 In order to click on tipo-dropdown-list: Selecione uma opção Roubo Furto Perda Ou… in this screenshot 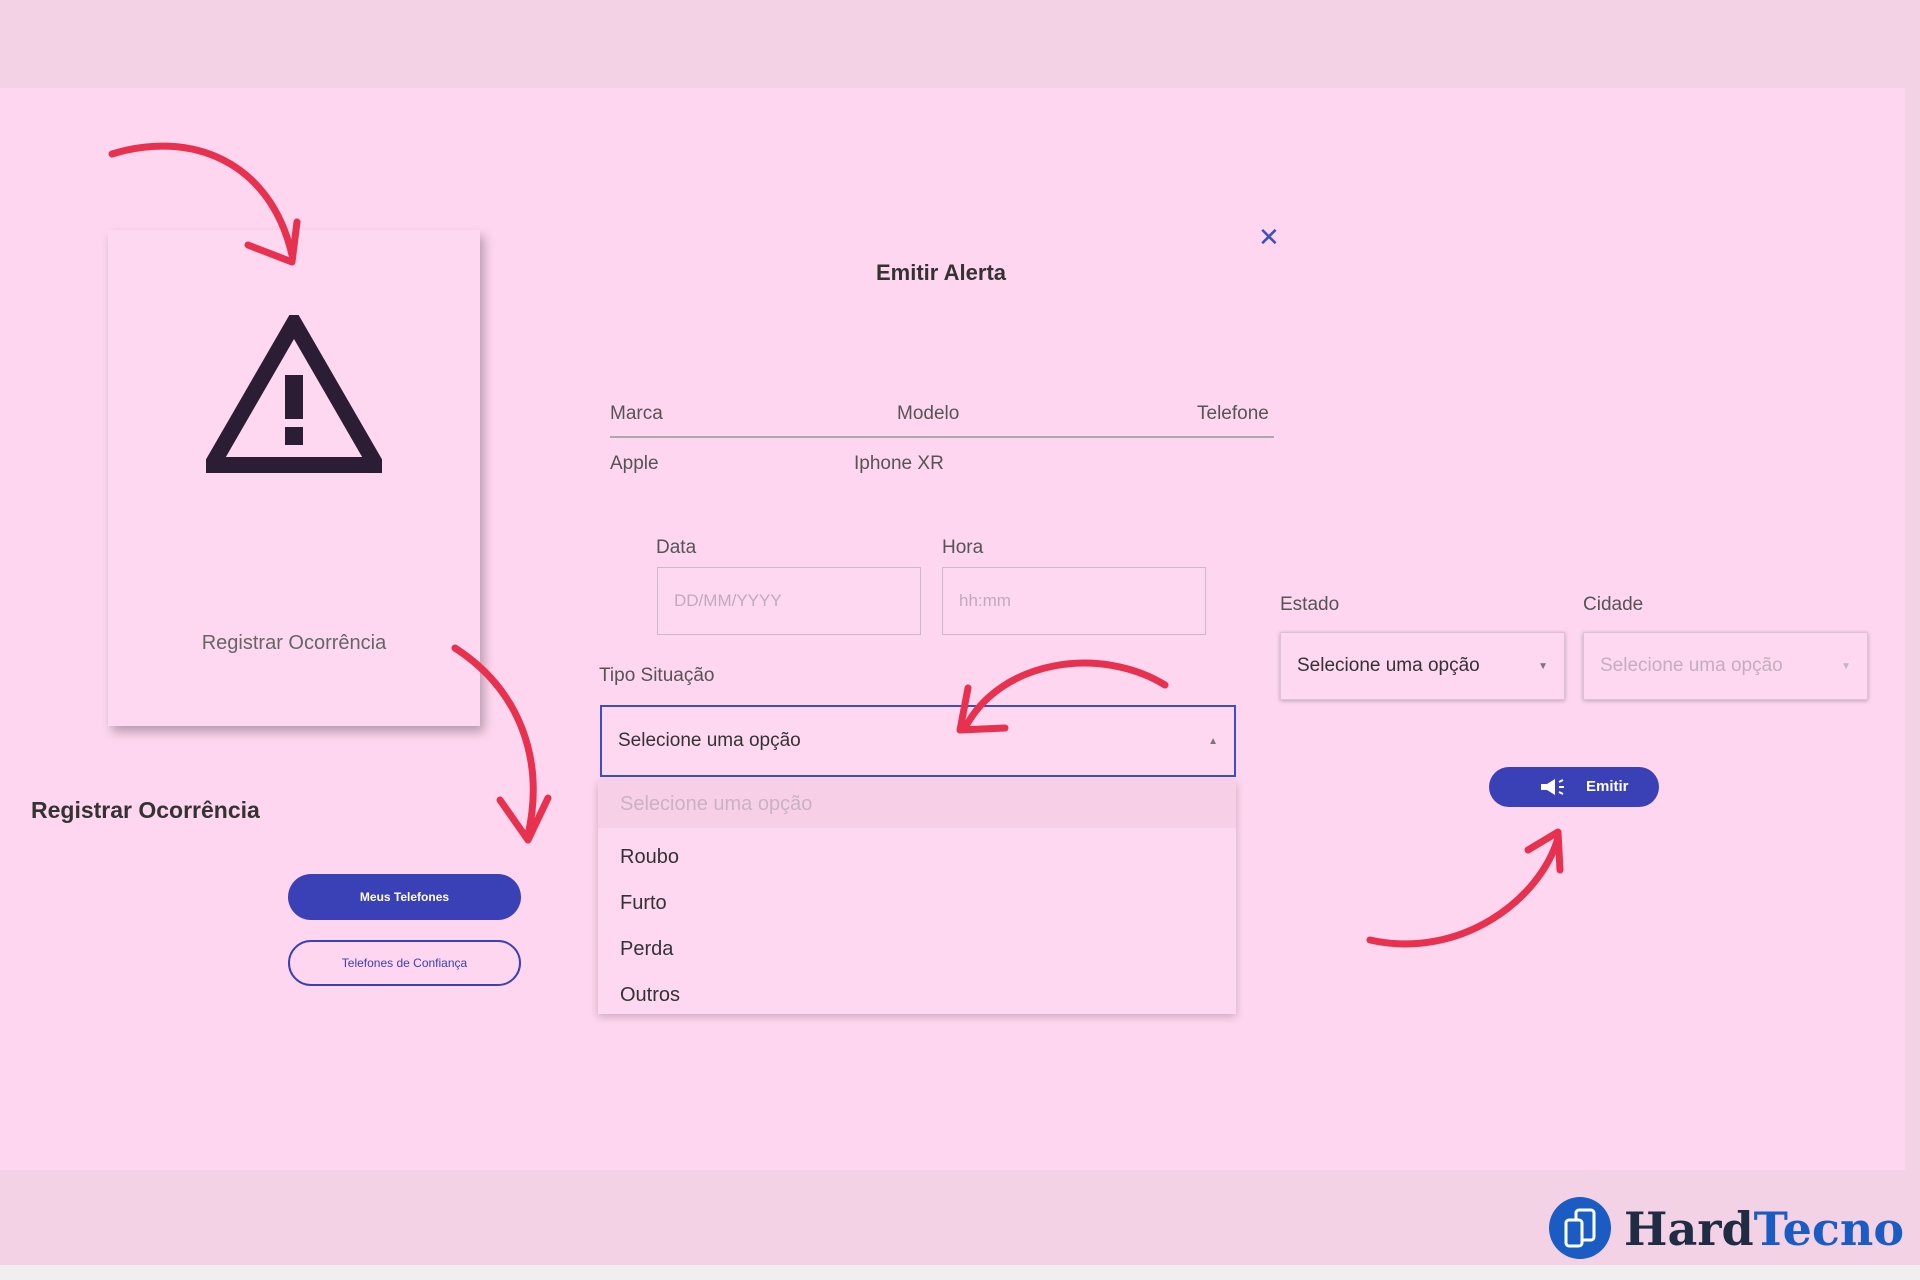, I will do `click(917, 897)`.